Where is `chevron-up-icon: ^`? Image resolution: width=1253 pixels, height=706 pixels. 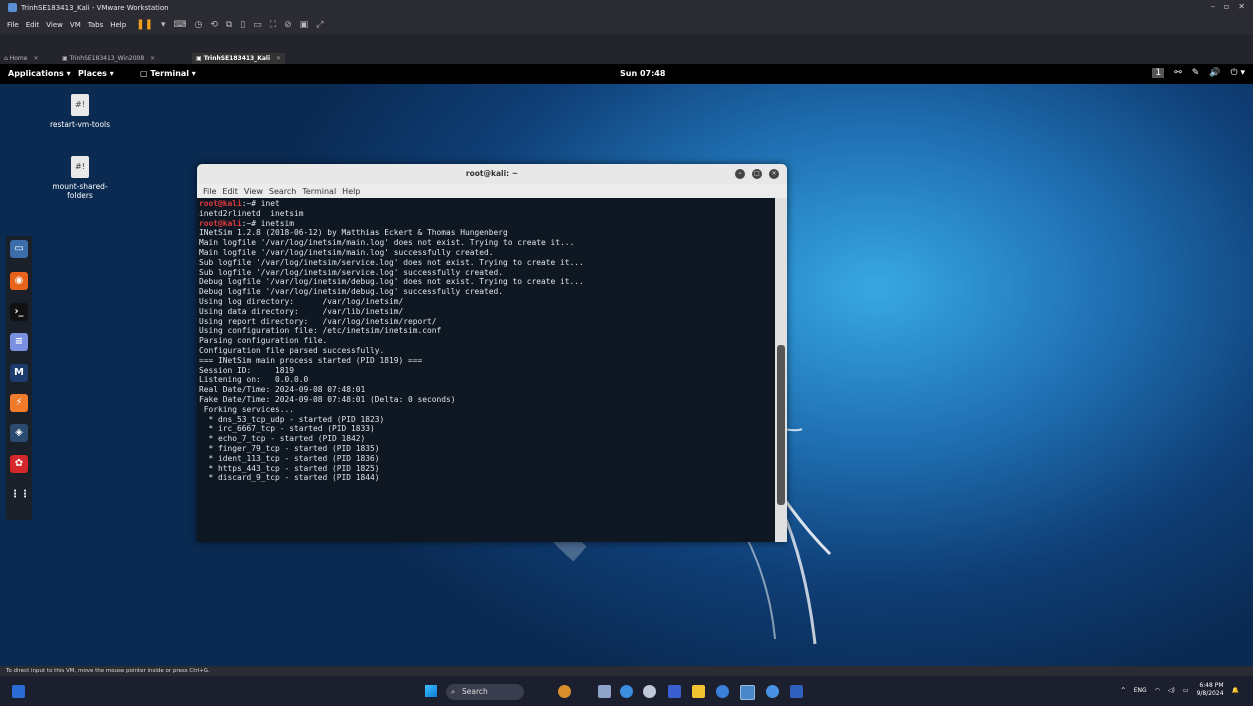
chevron-up-icon: ^ is located at coordinates (1123, 690).